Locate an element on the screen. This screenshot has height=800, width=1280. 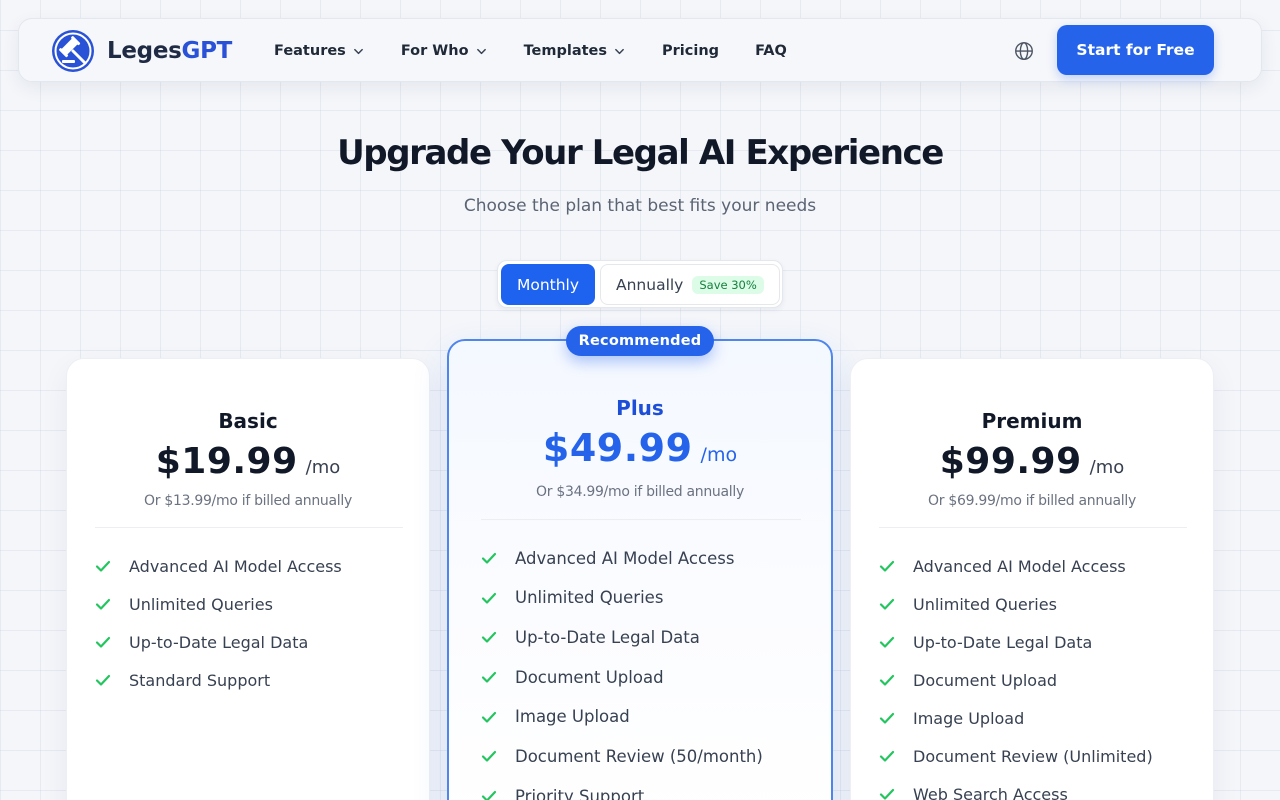
billing-period-toggle: Monthly Annually Save 30% is located at coordinates (640, 284).